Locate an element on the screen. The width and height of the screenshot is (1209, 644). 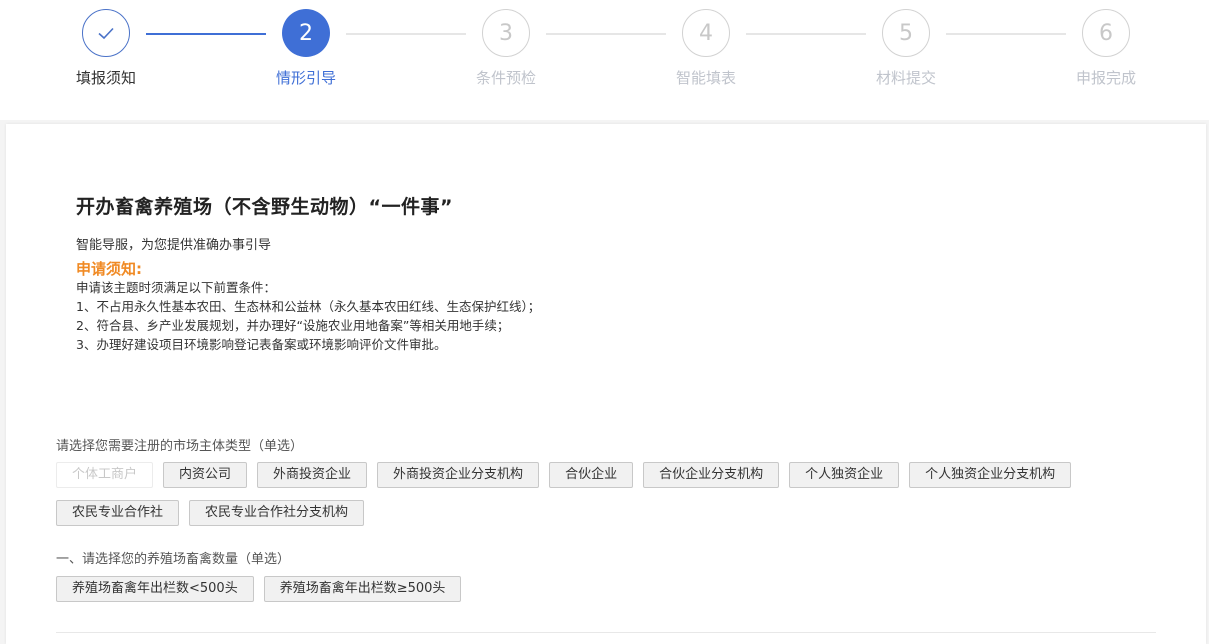
step-5-label: 材料提交 is located at coordinates (905, 78).